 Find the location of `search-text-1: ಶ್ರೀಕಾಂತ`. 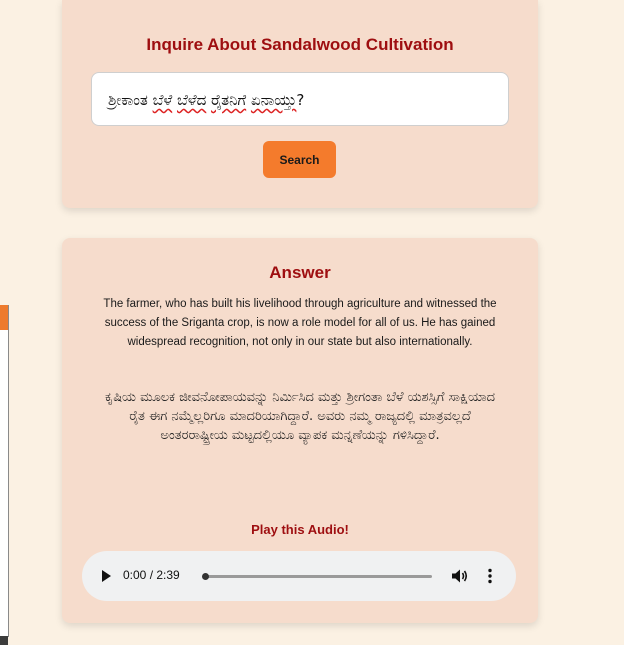

search-text-1: ಶ್ರೀಕಾಂತ is located at coordinates (130, 100).